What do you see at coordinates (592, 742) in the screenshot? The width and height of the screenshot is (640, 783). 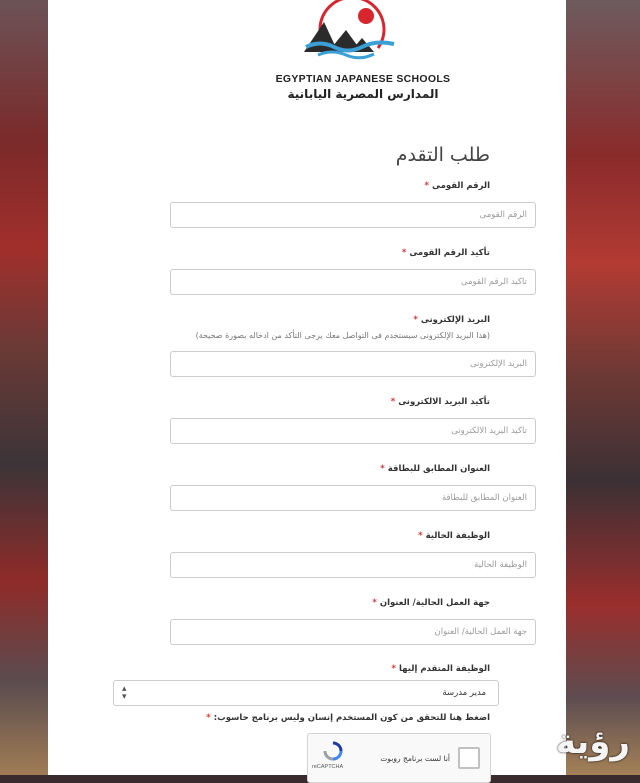 I see `watermark-logo: رؤية` at bounding box center [592, 742].